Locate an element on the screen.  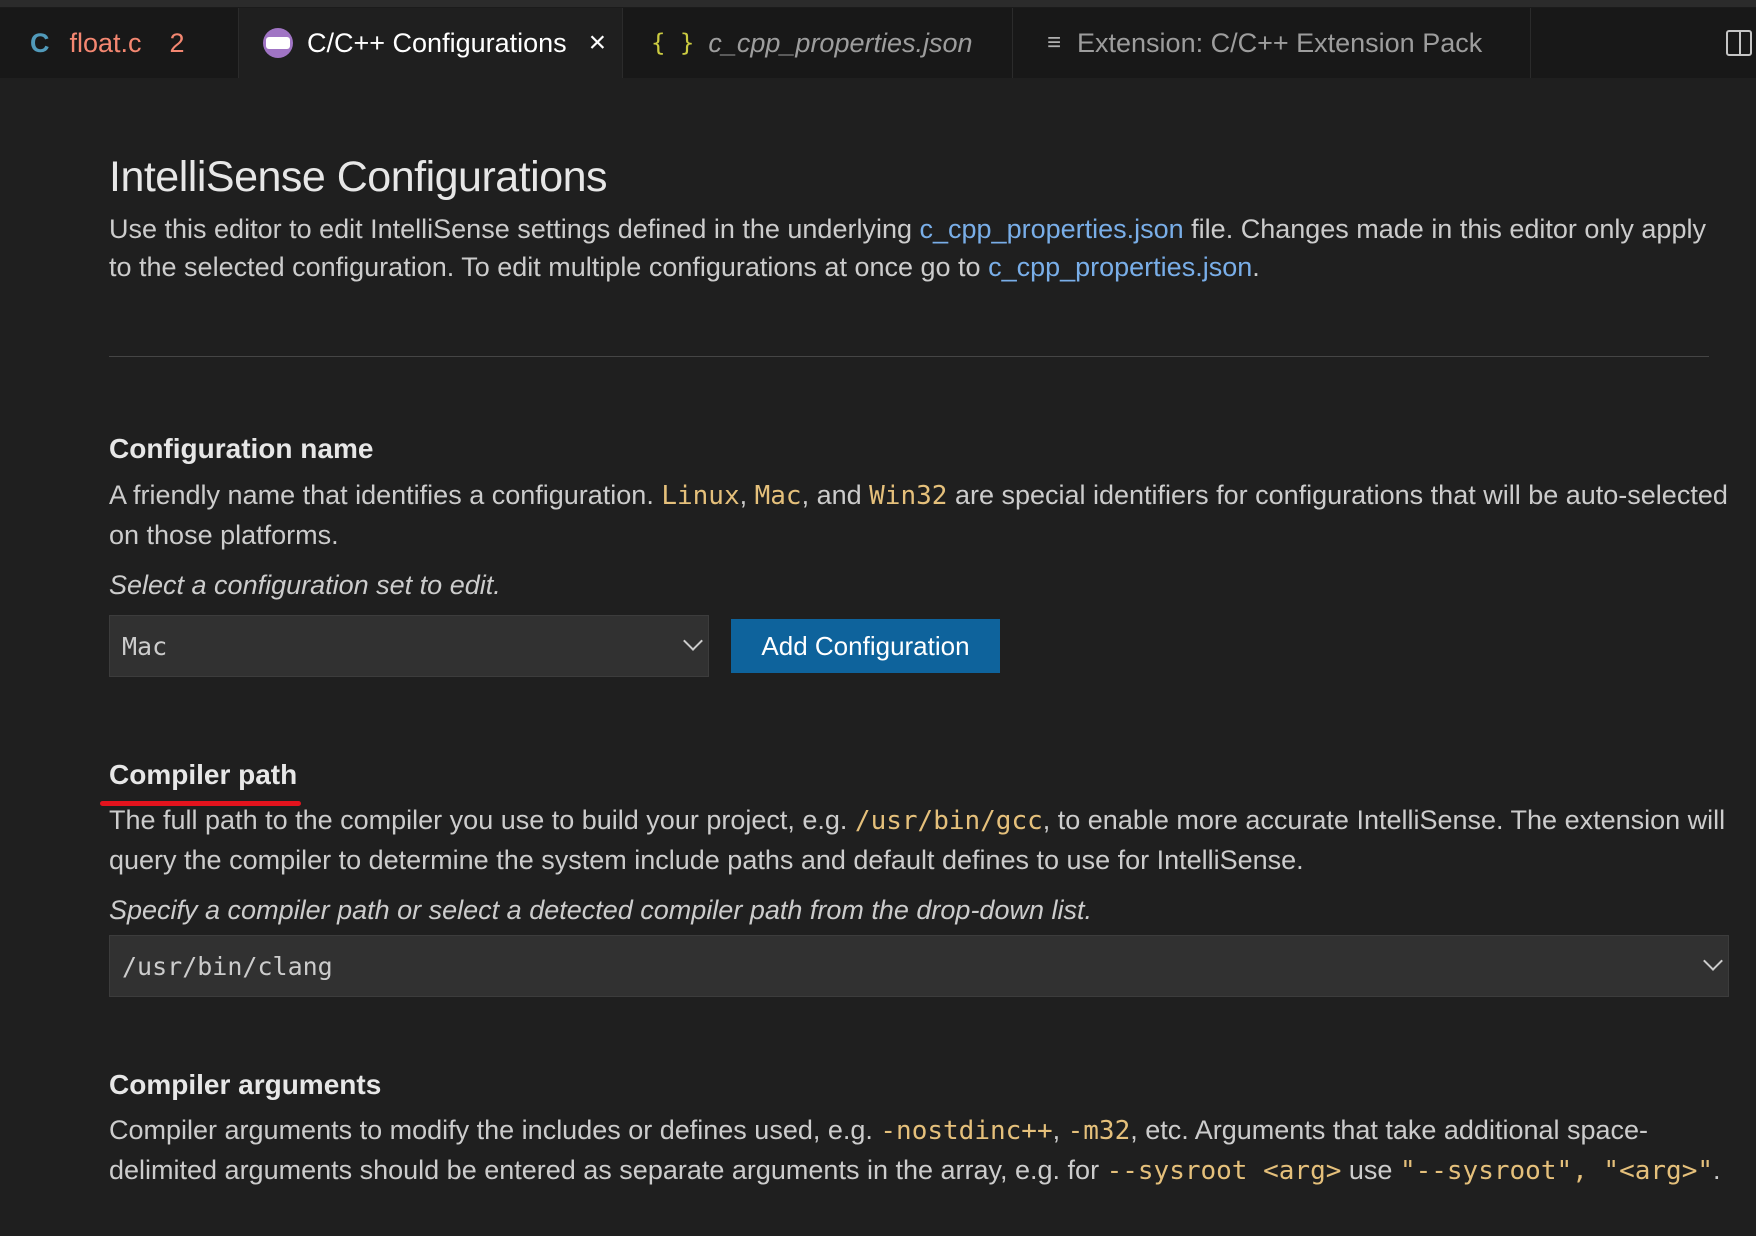
title-strip is located at coordinates (878, 4).